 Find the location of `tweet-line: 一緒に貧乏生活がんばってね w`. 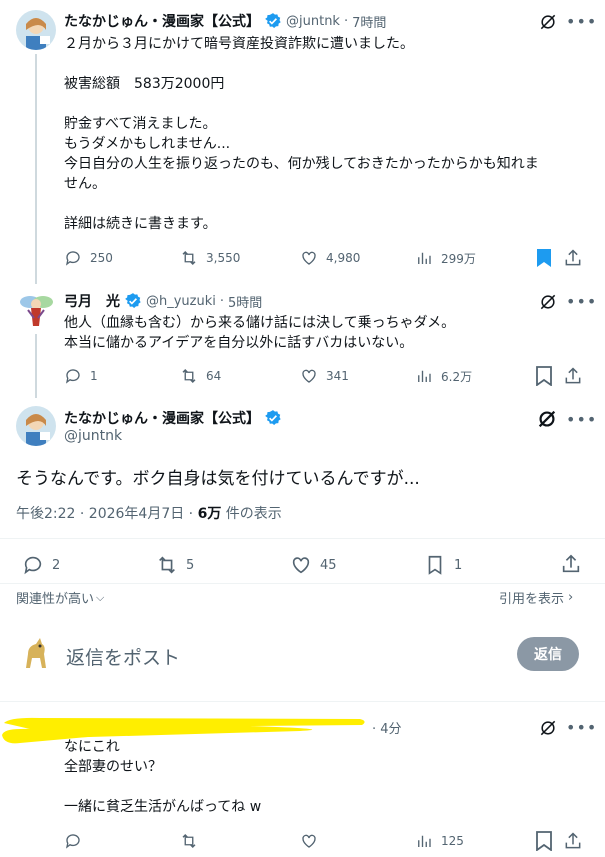

tweet-line: 一緒に貧乏生活がんばってね w is located at coordinates (163, 807).